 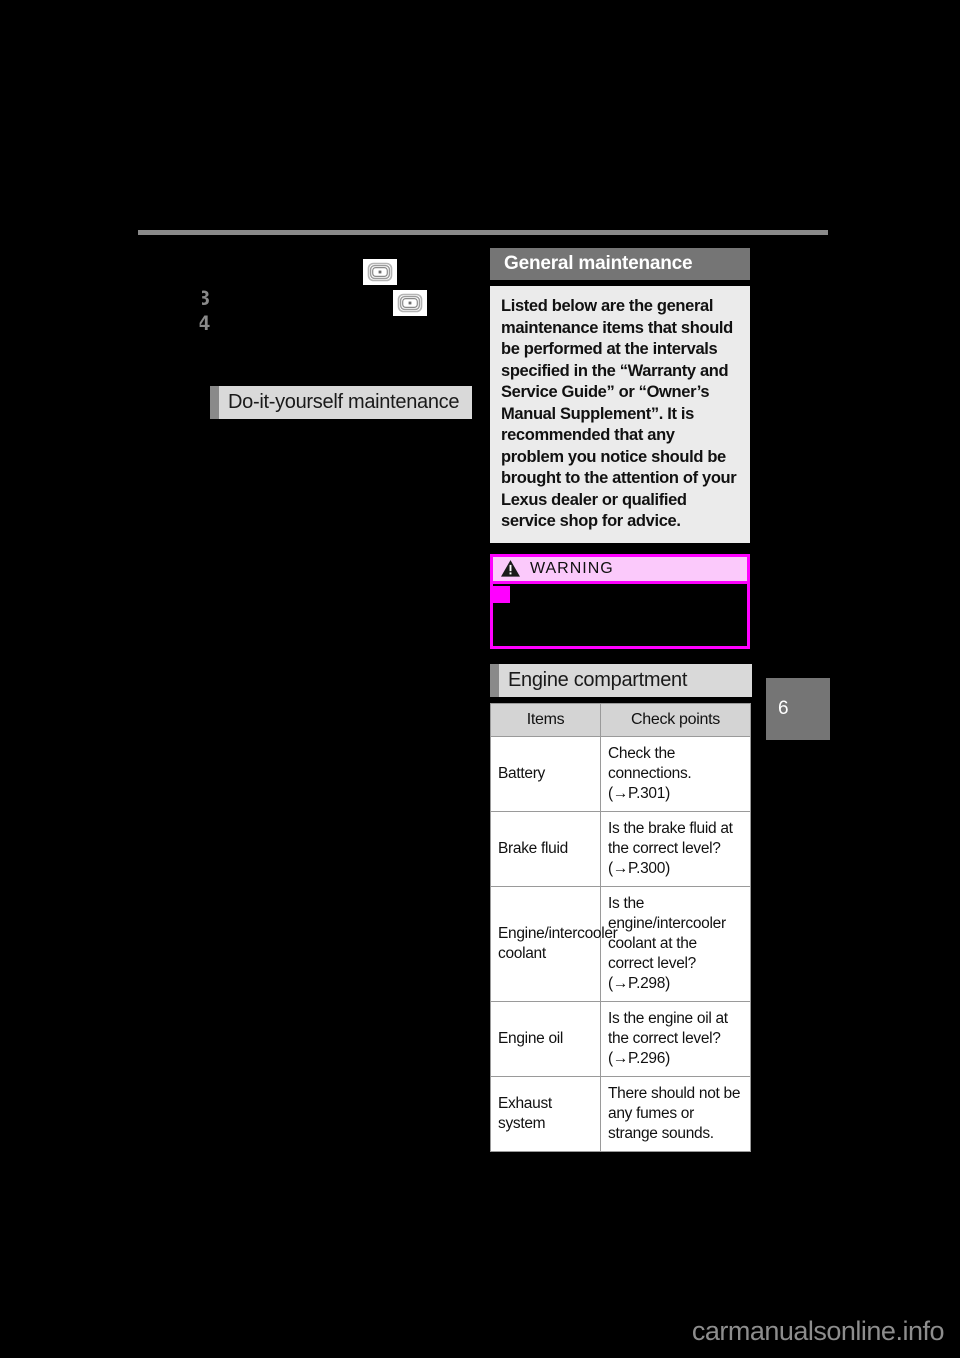 What do you see at coordinates (483, 232) in the screenshot?
I see `page-top-rule` at bounding box center [483, 232].